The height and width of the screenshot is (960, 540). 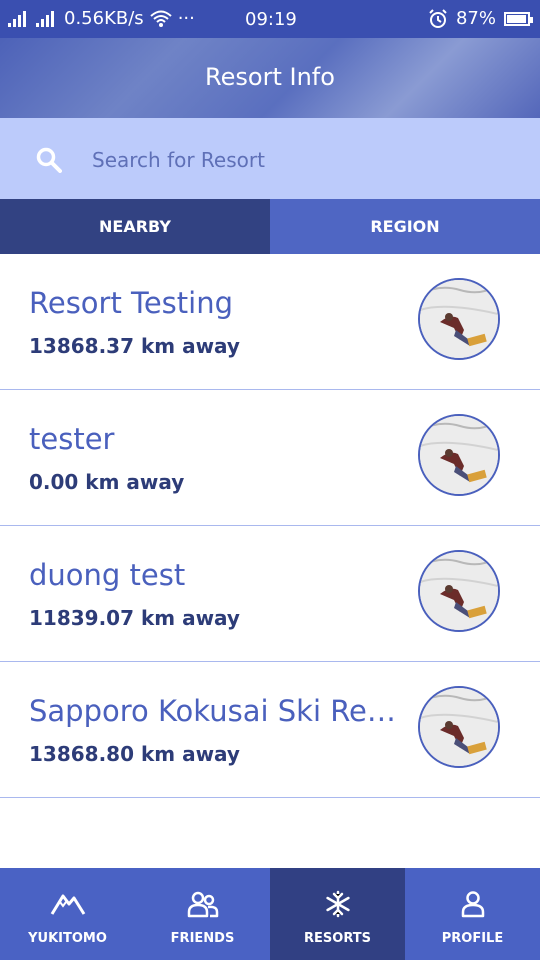 I want to click on page-title: Resort Info, so click(x=270, y=77).